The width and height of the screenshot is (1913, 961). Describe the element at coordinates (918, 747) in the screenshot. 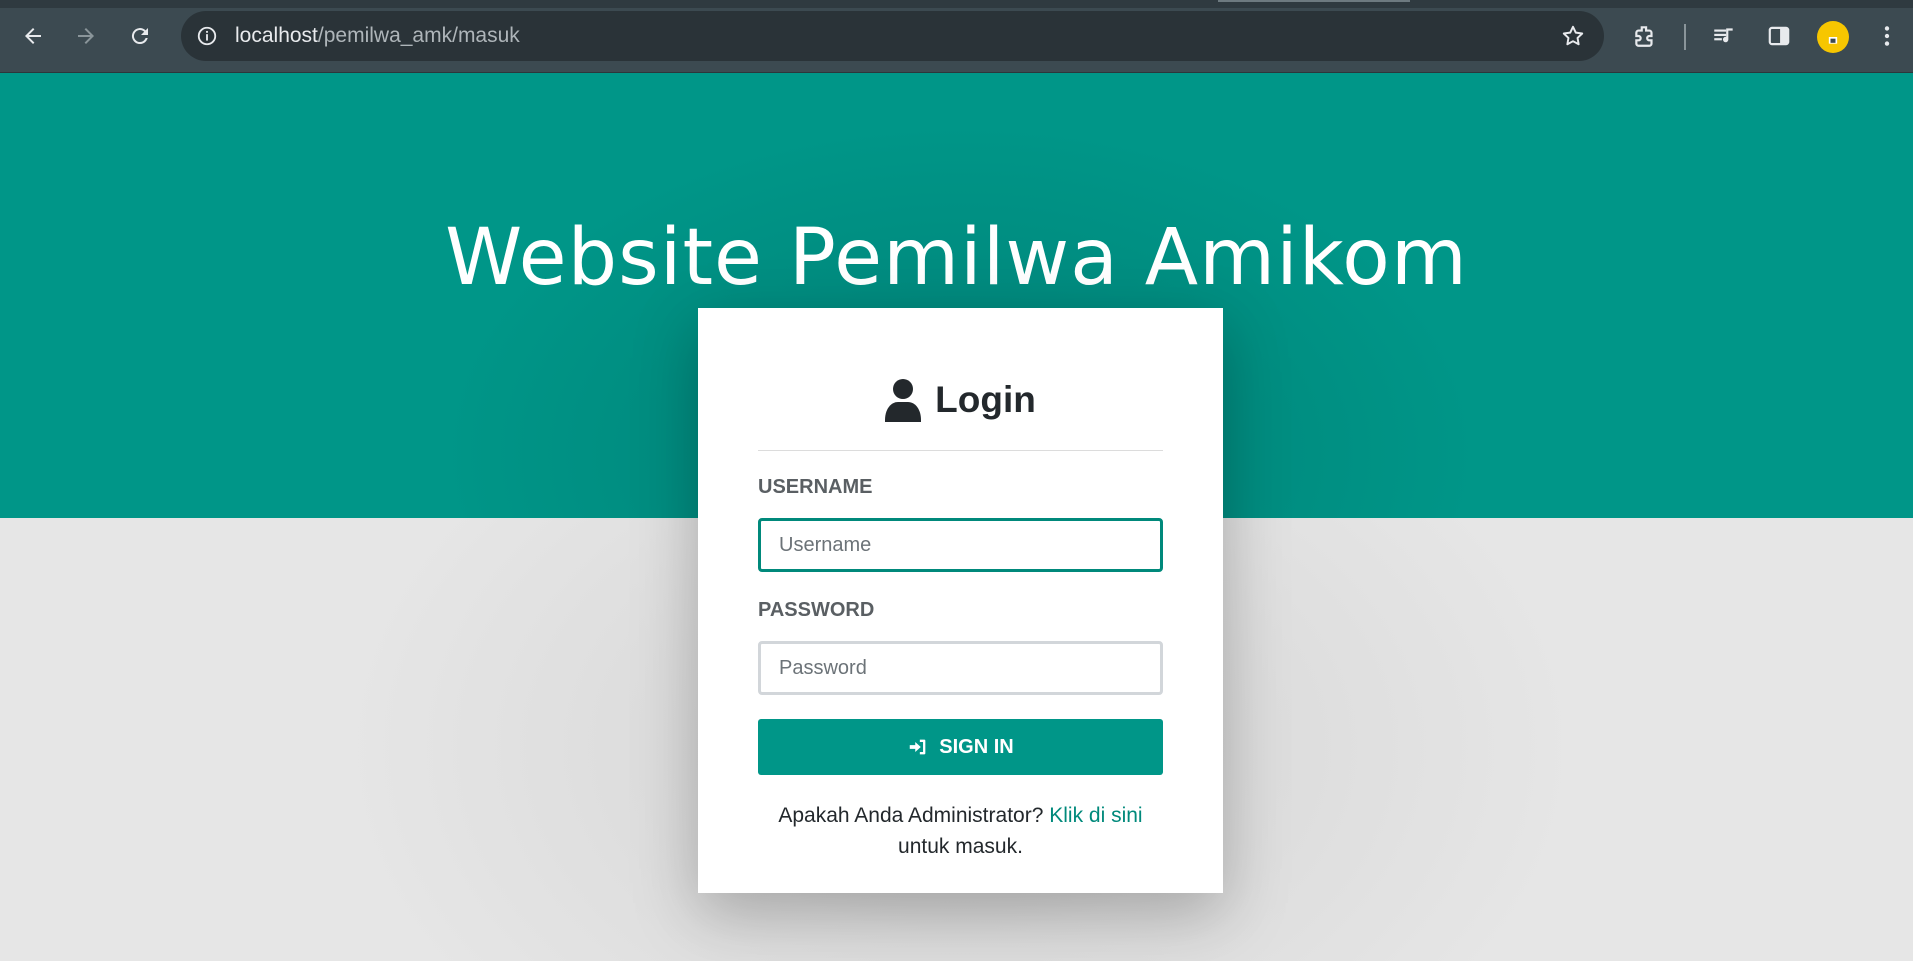

I see `sign-in-icon` at that location.